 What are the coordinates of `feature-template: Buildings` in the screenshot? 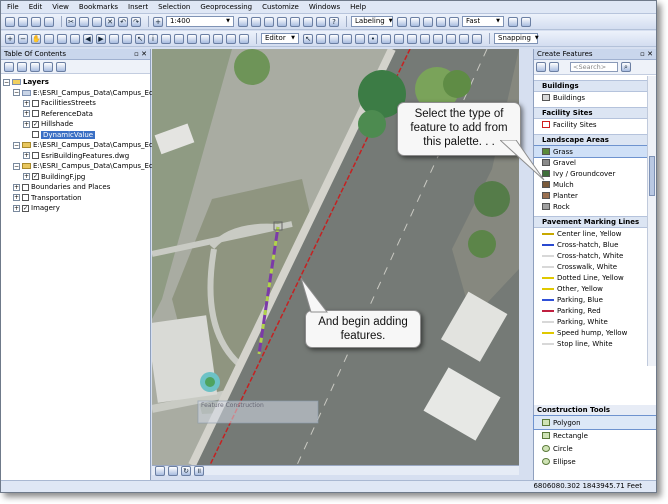 It's located at (590, 97).